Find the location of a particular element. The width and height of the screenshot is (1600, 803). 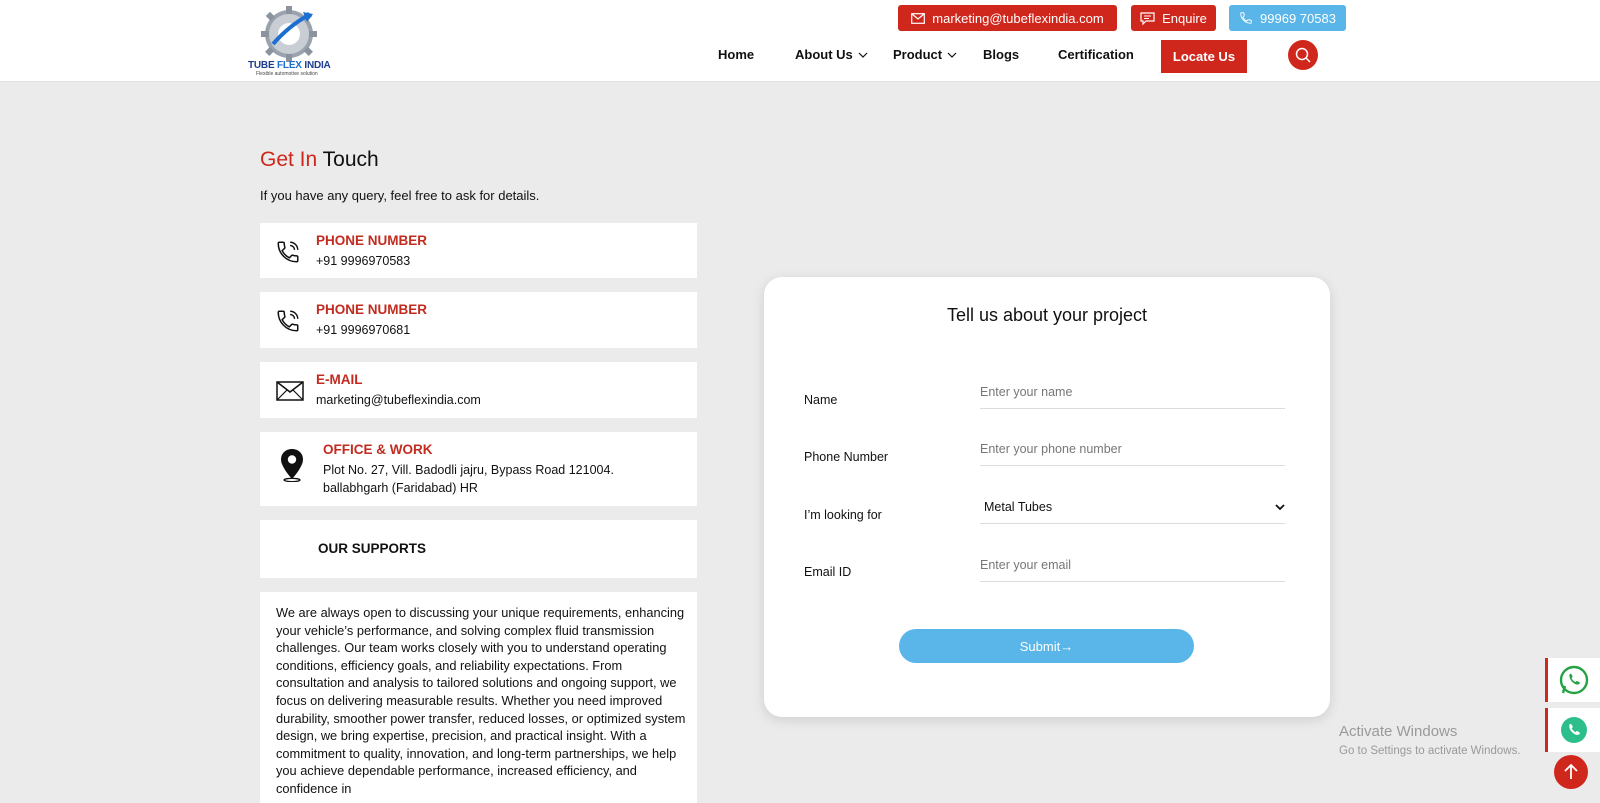

looking-for-label: I’m looking for is located at coordinates (843, 515).